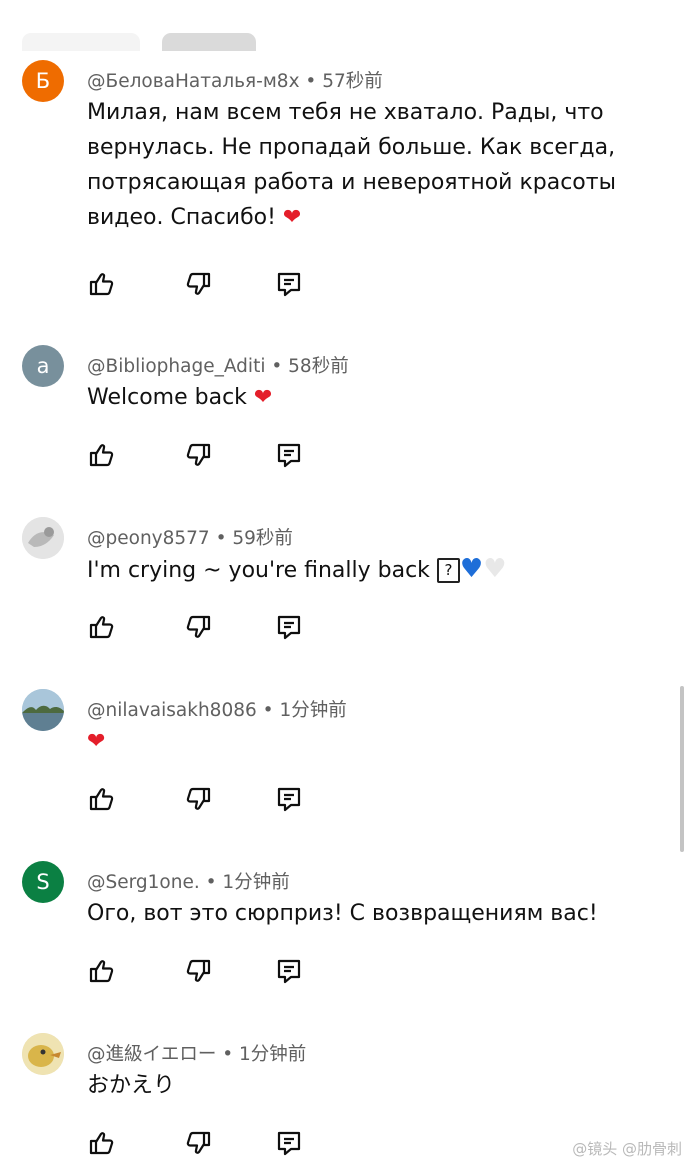 The image size is (690, 1167). What do you see at coordinates (172, 710) in the screenshot?
I see `comment-author: @nilavaisakh8086` at bounding box center [172, 710].